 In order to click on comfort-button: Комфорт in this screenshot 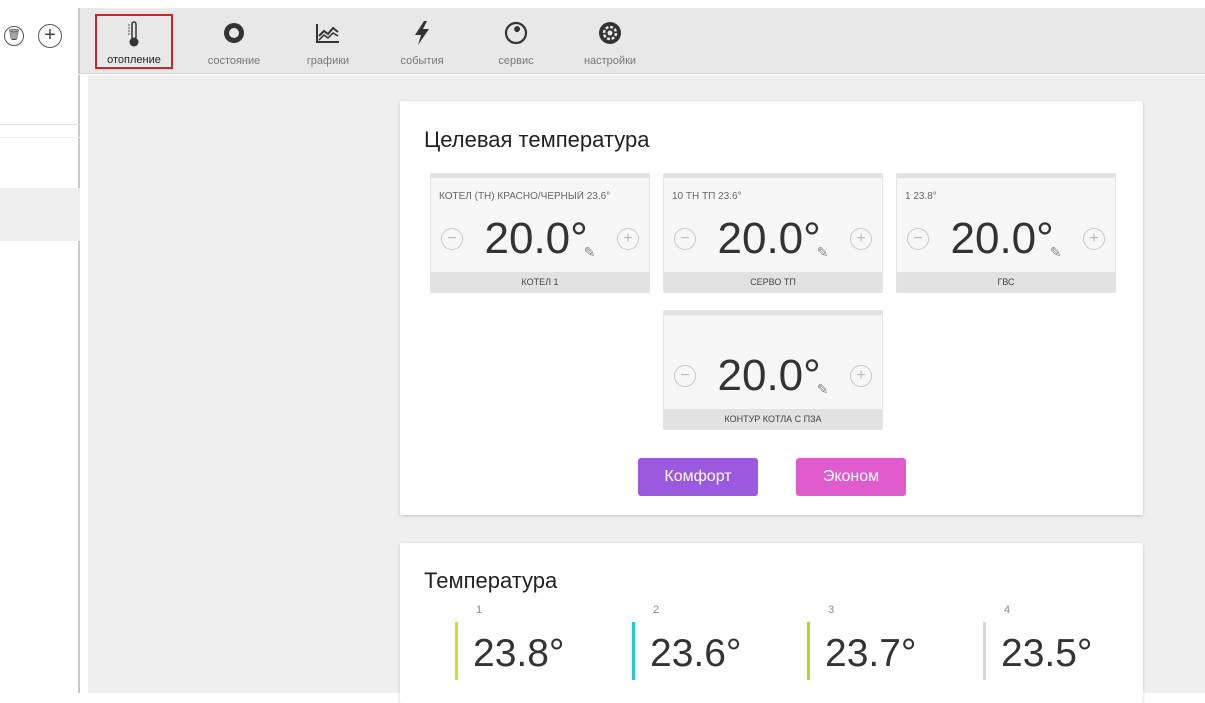, I will do `click(698, 477)`.